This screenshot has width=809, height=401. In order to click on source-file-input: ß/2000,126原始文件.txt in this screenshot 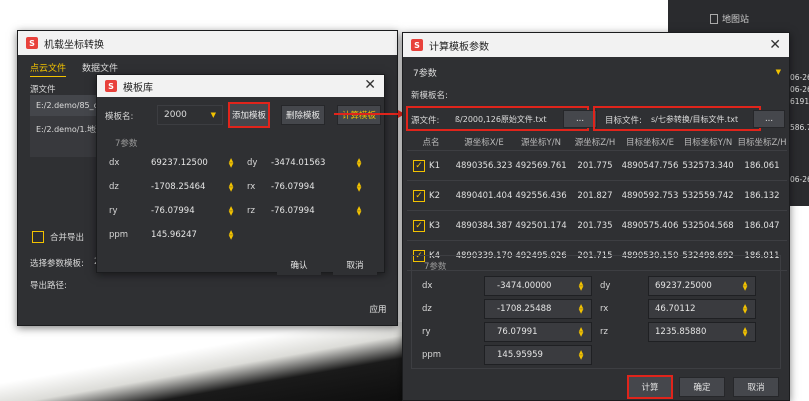, I will do `click(503, 119)`.